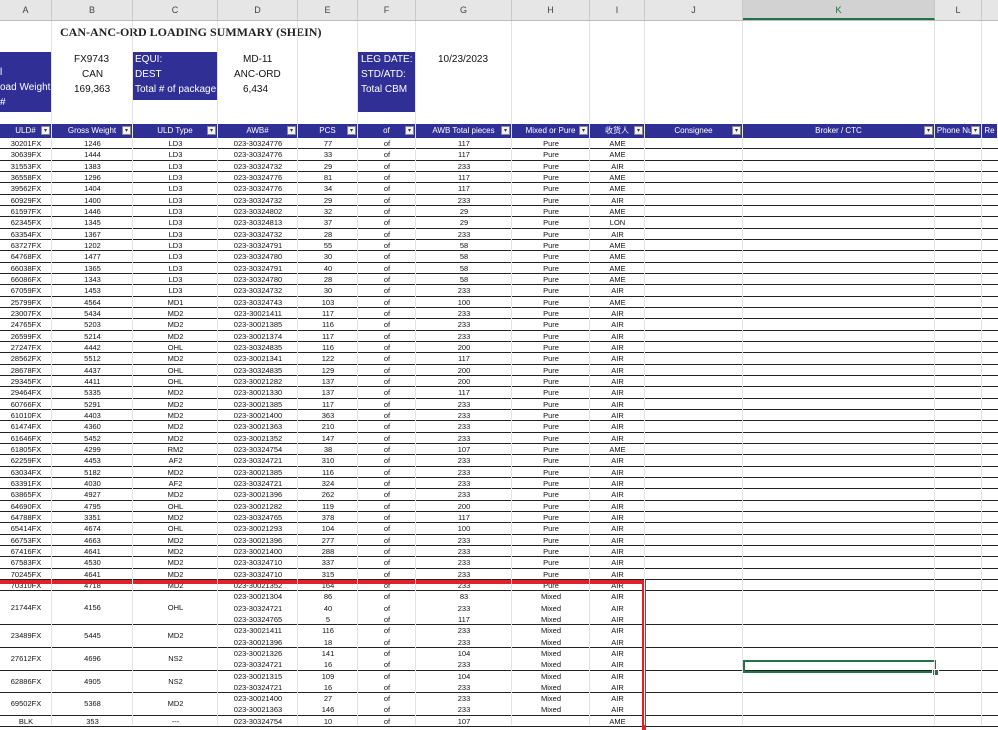 The height and width of the screenshot is (730, 998). I want to click on table-cell: 023-30021352, so click(258, 438).